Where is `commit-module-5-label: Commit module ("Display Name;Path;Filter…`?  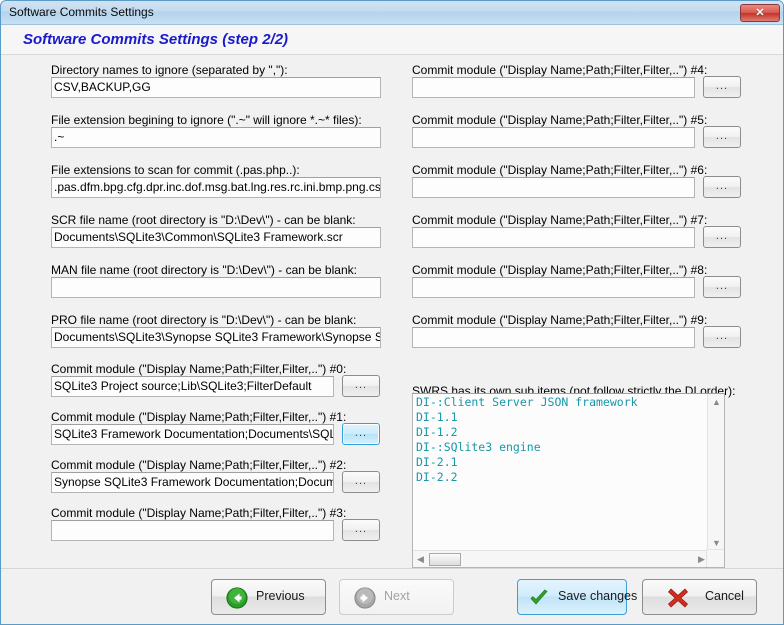 commit-module-5-label: Commit module ("Display Name;Path;Filter… is located at coordinates (560, 120).